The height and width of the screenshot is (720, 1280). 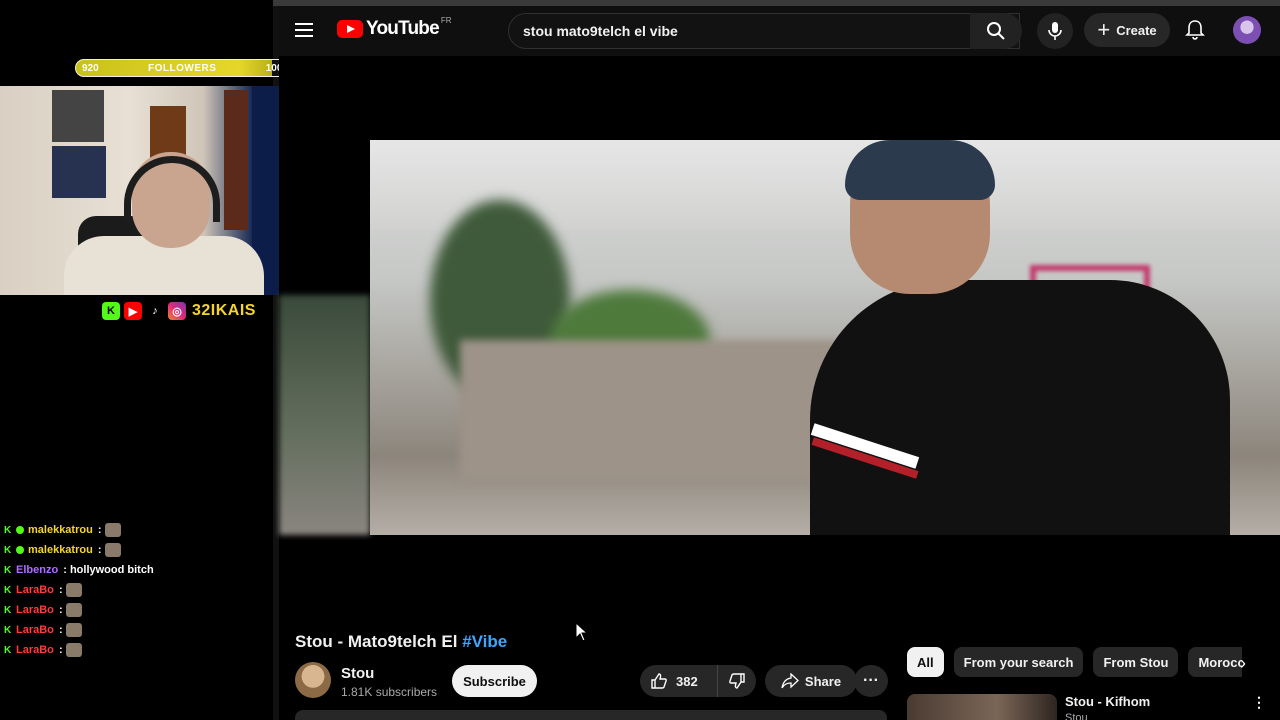 What do you see at coordinates (650, 410) in the screenshot?
I see `video-wall` at bounding box center [650, 410].